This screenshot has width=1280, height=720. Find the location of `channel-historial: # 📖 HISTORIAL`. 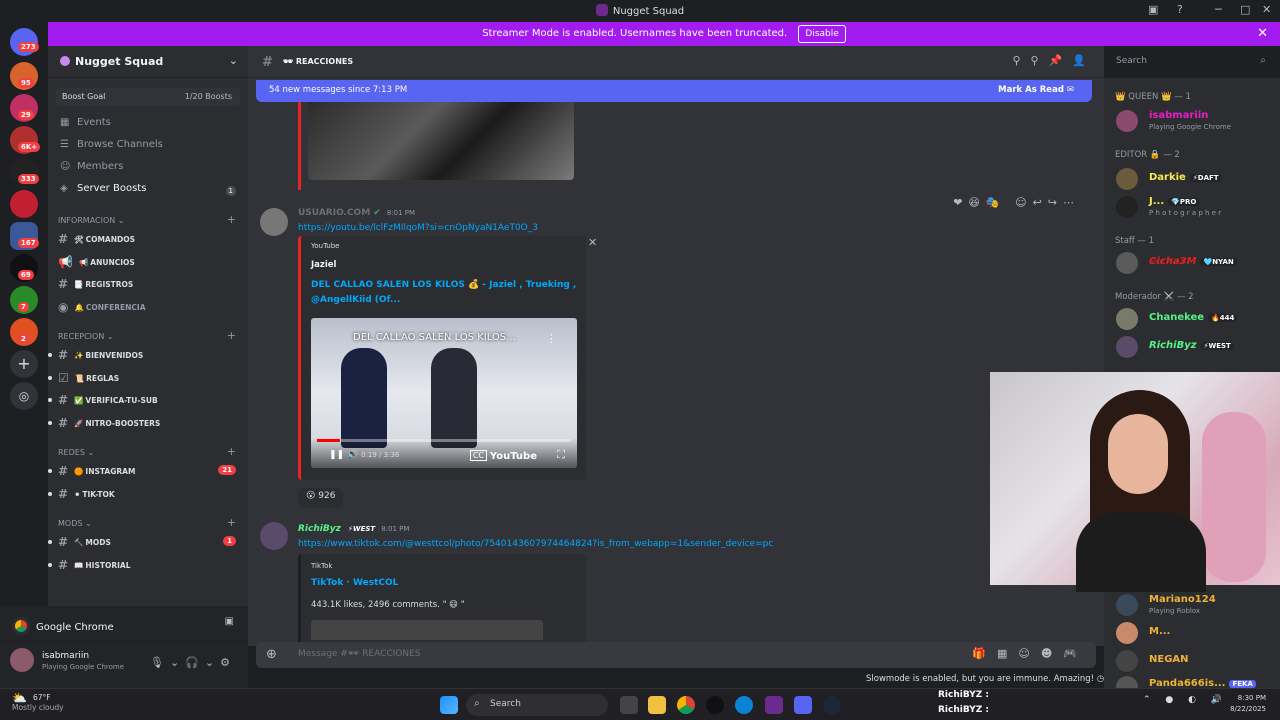

channel-historial: # 📖 HISTORIAL is located at coordinates (148, 565).